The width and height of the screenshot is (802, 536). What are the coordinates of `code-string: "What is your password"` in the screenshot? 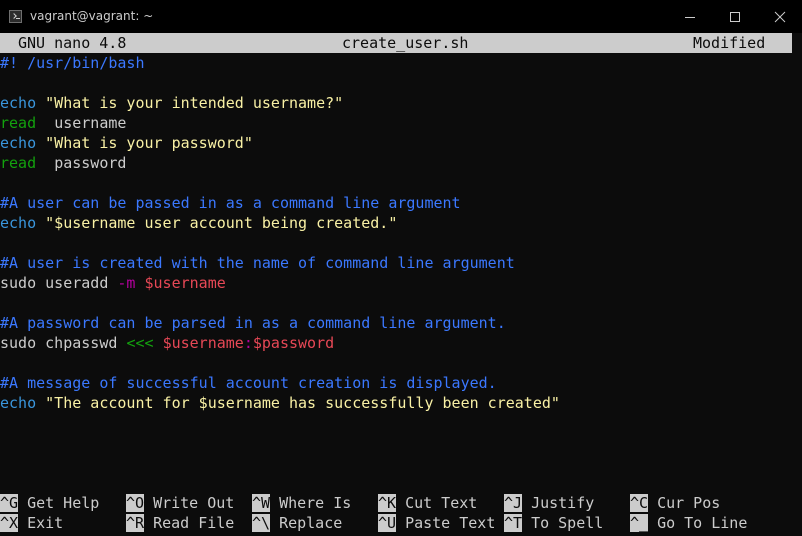 It's located at (149, 143).